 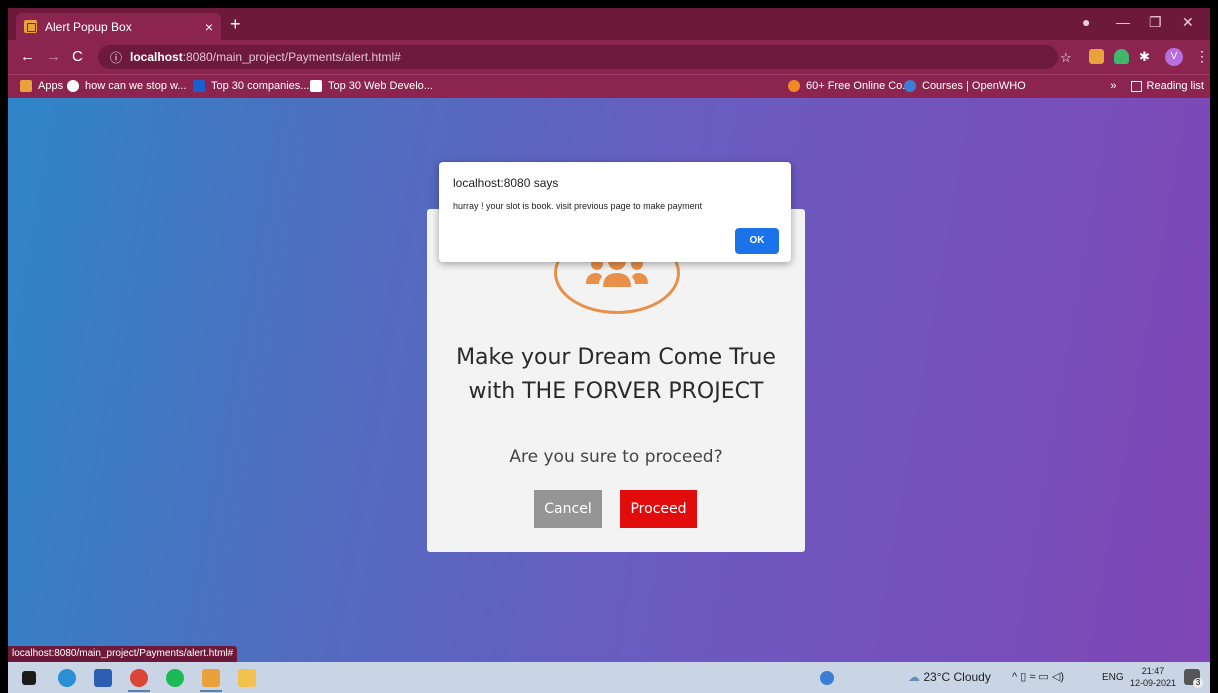 I want to click on forward-arrow-icon: →, so click(x=53, y=56).